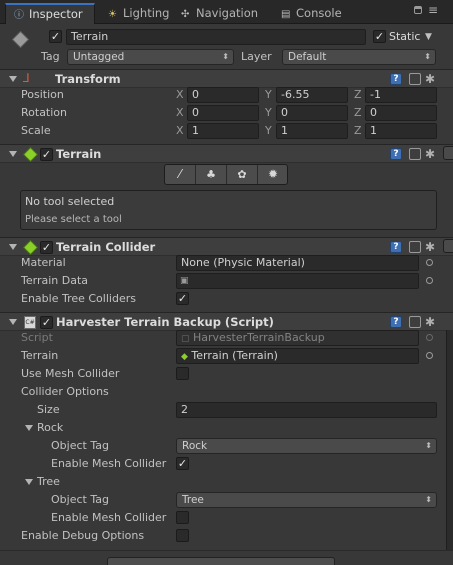 This screenshot has width=453, height=565. I want to click on panel-right-edge, so click(449, 440).